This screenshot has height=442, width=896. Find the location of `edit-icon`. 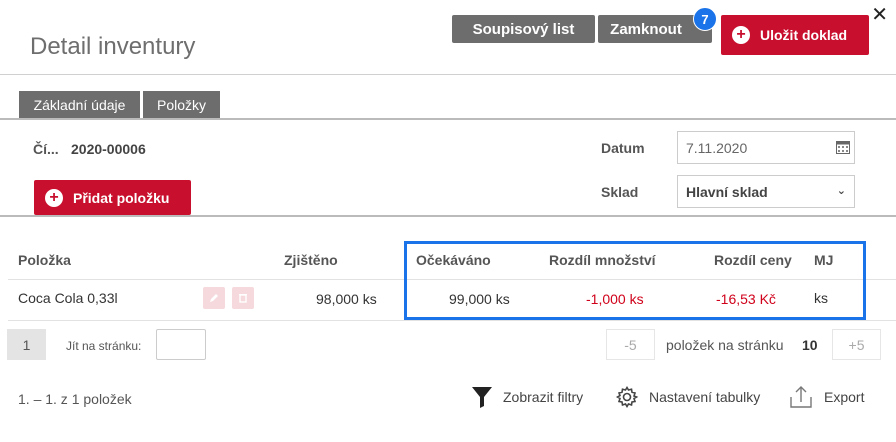

edit-icon is located at coordinates (214, 298).